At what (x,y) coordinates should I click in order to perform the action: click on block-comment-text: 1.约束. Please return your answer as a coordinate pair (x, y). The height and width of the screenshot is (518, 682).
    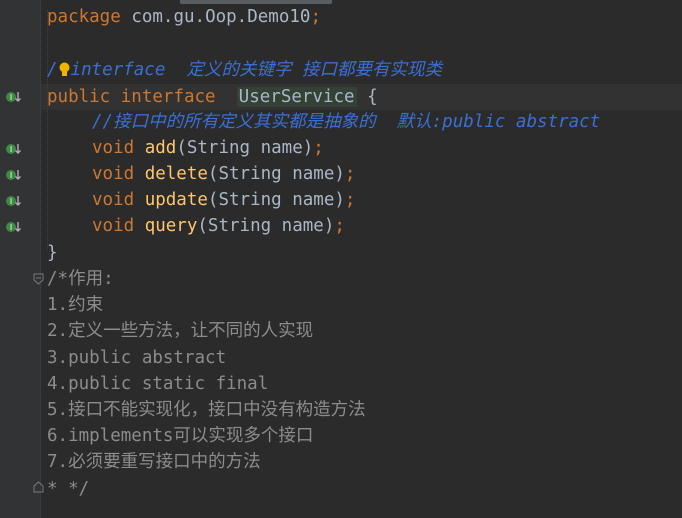
    Looking at the image, I should click on (75, 305).